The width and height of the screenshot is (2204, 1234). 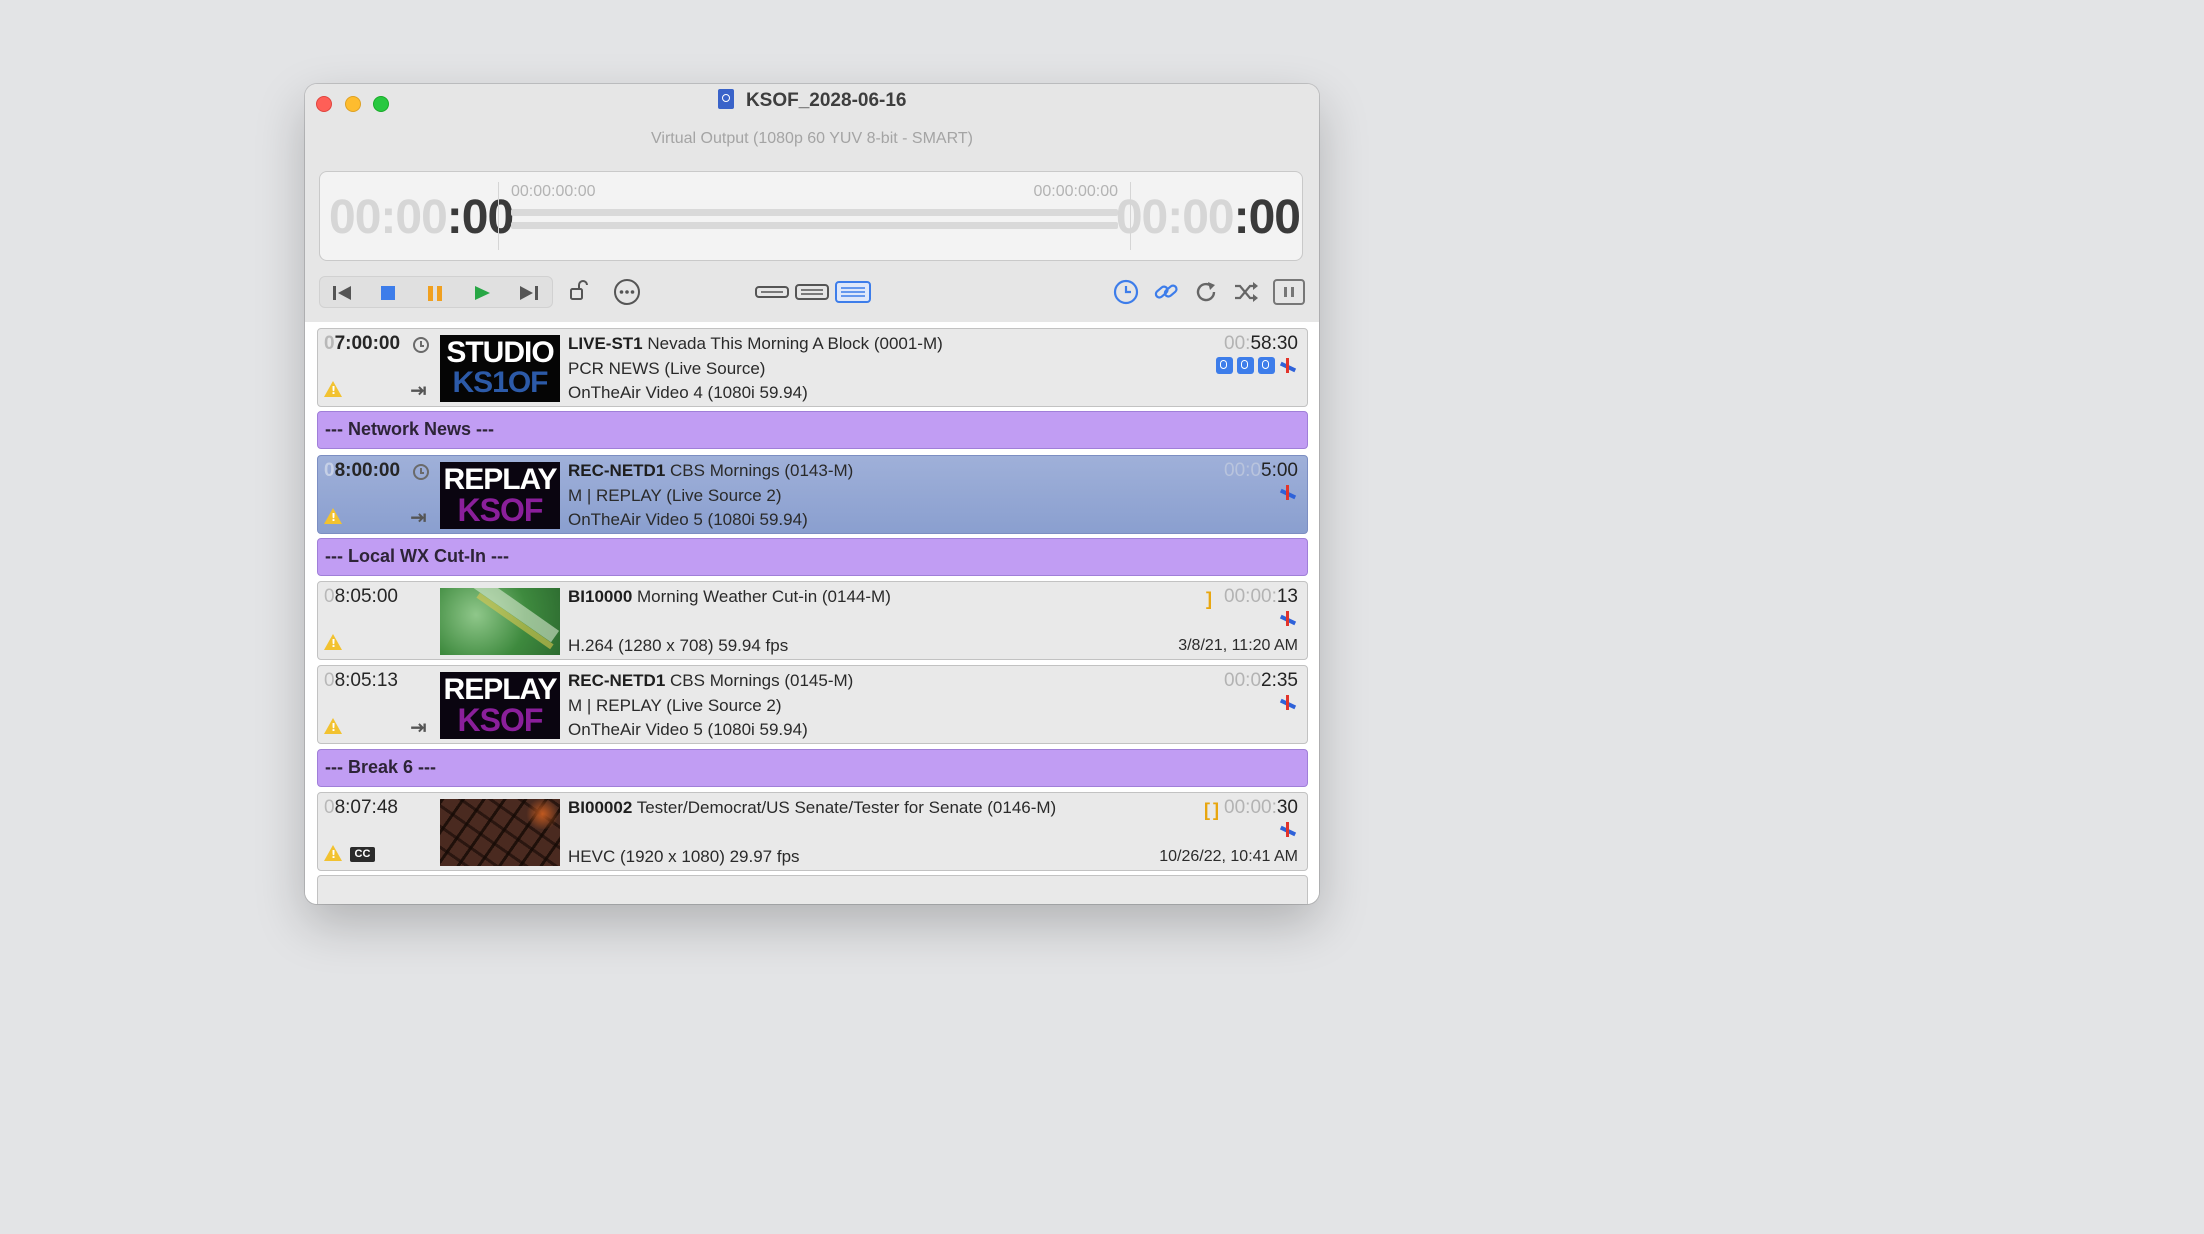 I want to click on shuffle-icon, so click(x=1246, y=292).